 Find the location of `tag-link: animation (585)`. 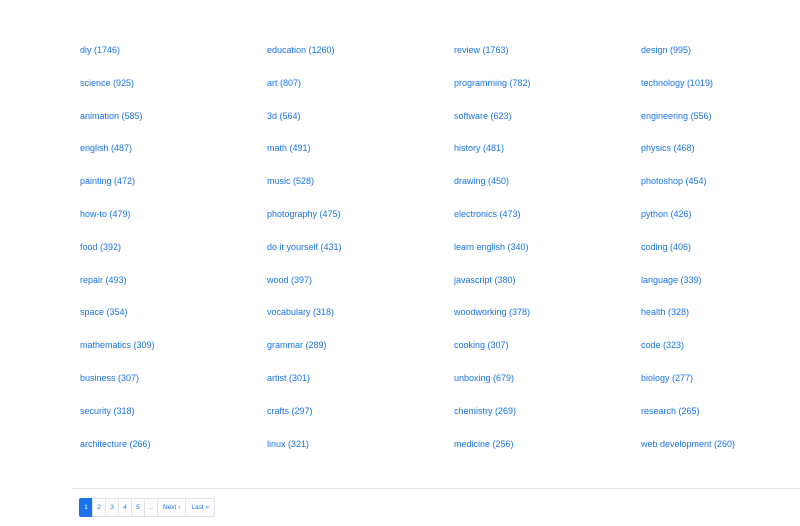

tag-link: animation (585) is located at coordinates (173, 122).